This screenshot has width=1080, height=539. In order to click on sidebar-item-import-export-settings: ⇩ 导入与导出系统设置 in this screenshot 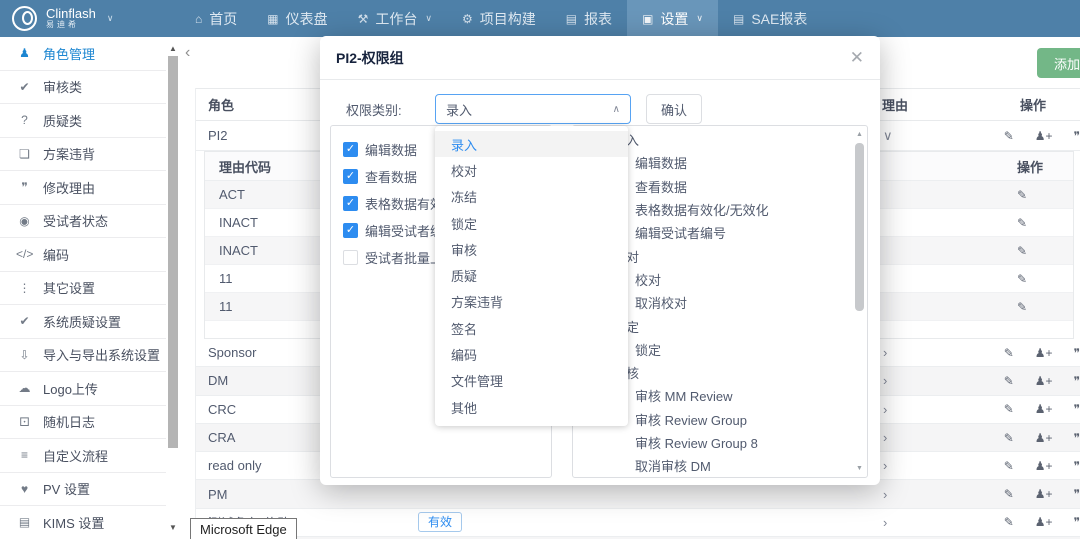, I will do `click(83, 355)`.